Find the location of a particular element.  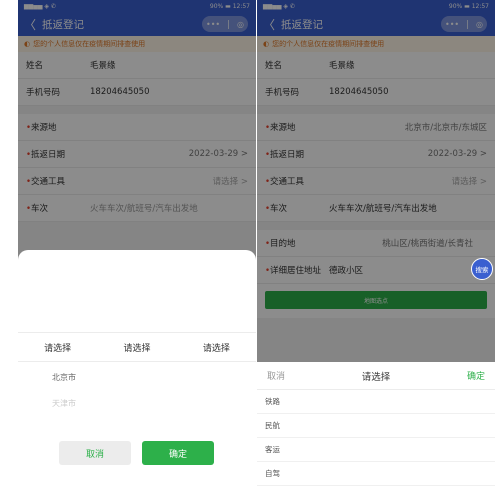

picker-item-coach: 客运 is located at coordinates (376, 450).